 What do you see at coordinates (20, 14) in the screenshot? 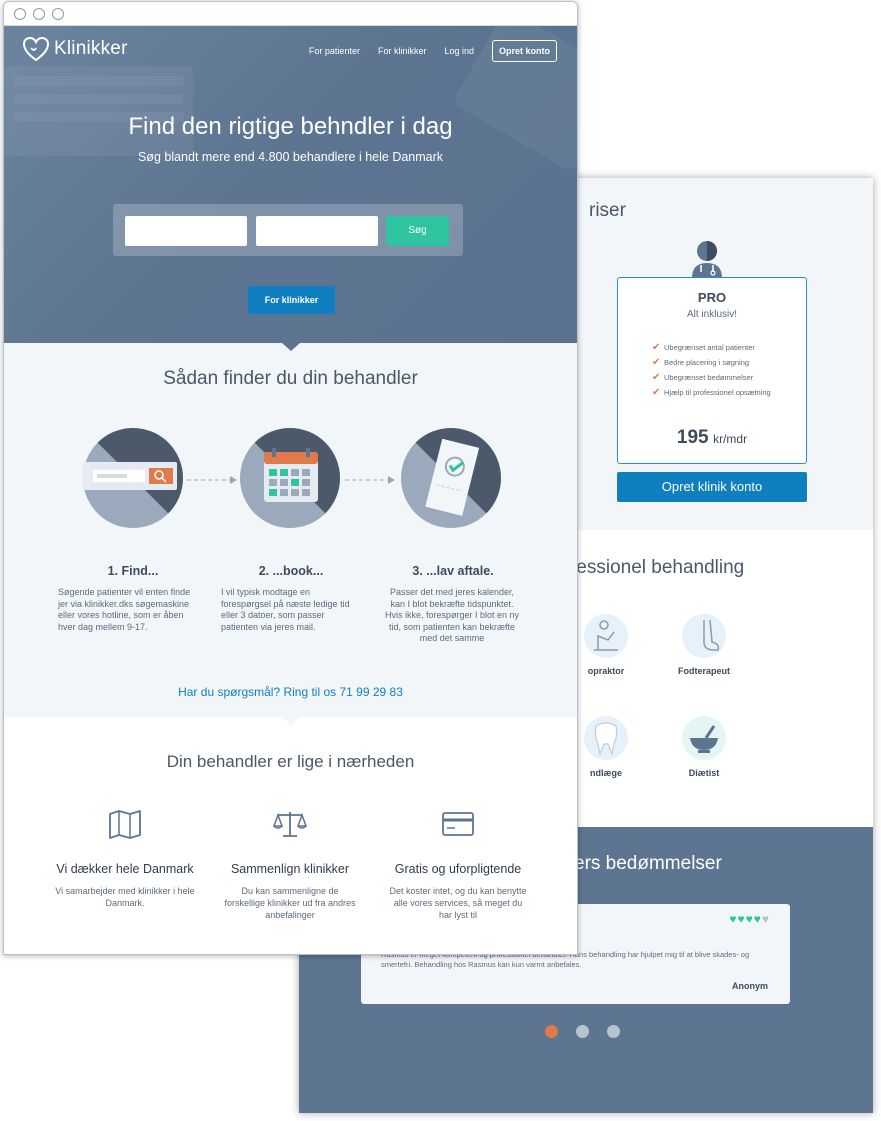
I see `window-close-button` at bounding box center [20, 14].